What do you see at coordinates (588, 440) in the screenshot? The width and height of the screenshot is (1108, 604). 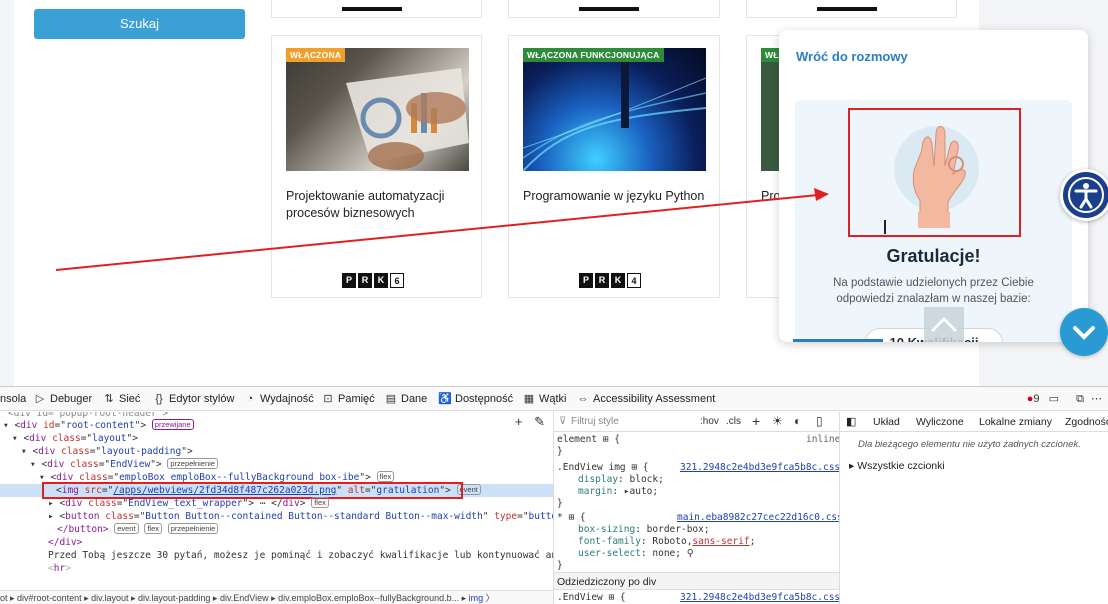 I see `rule-element: element ⊞ {` at bounding box center [588, 440].